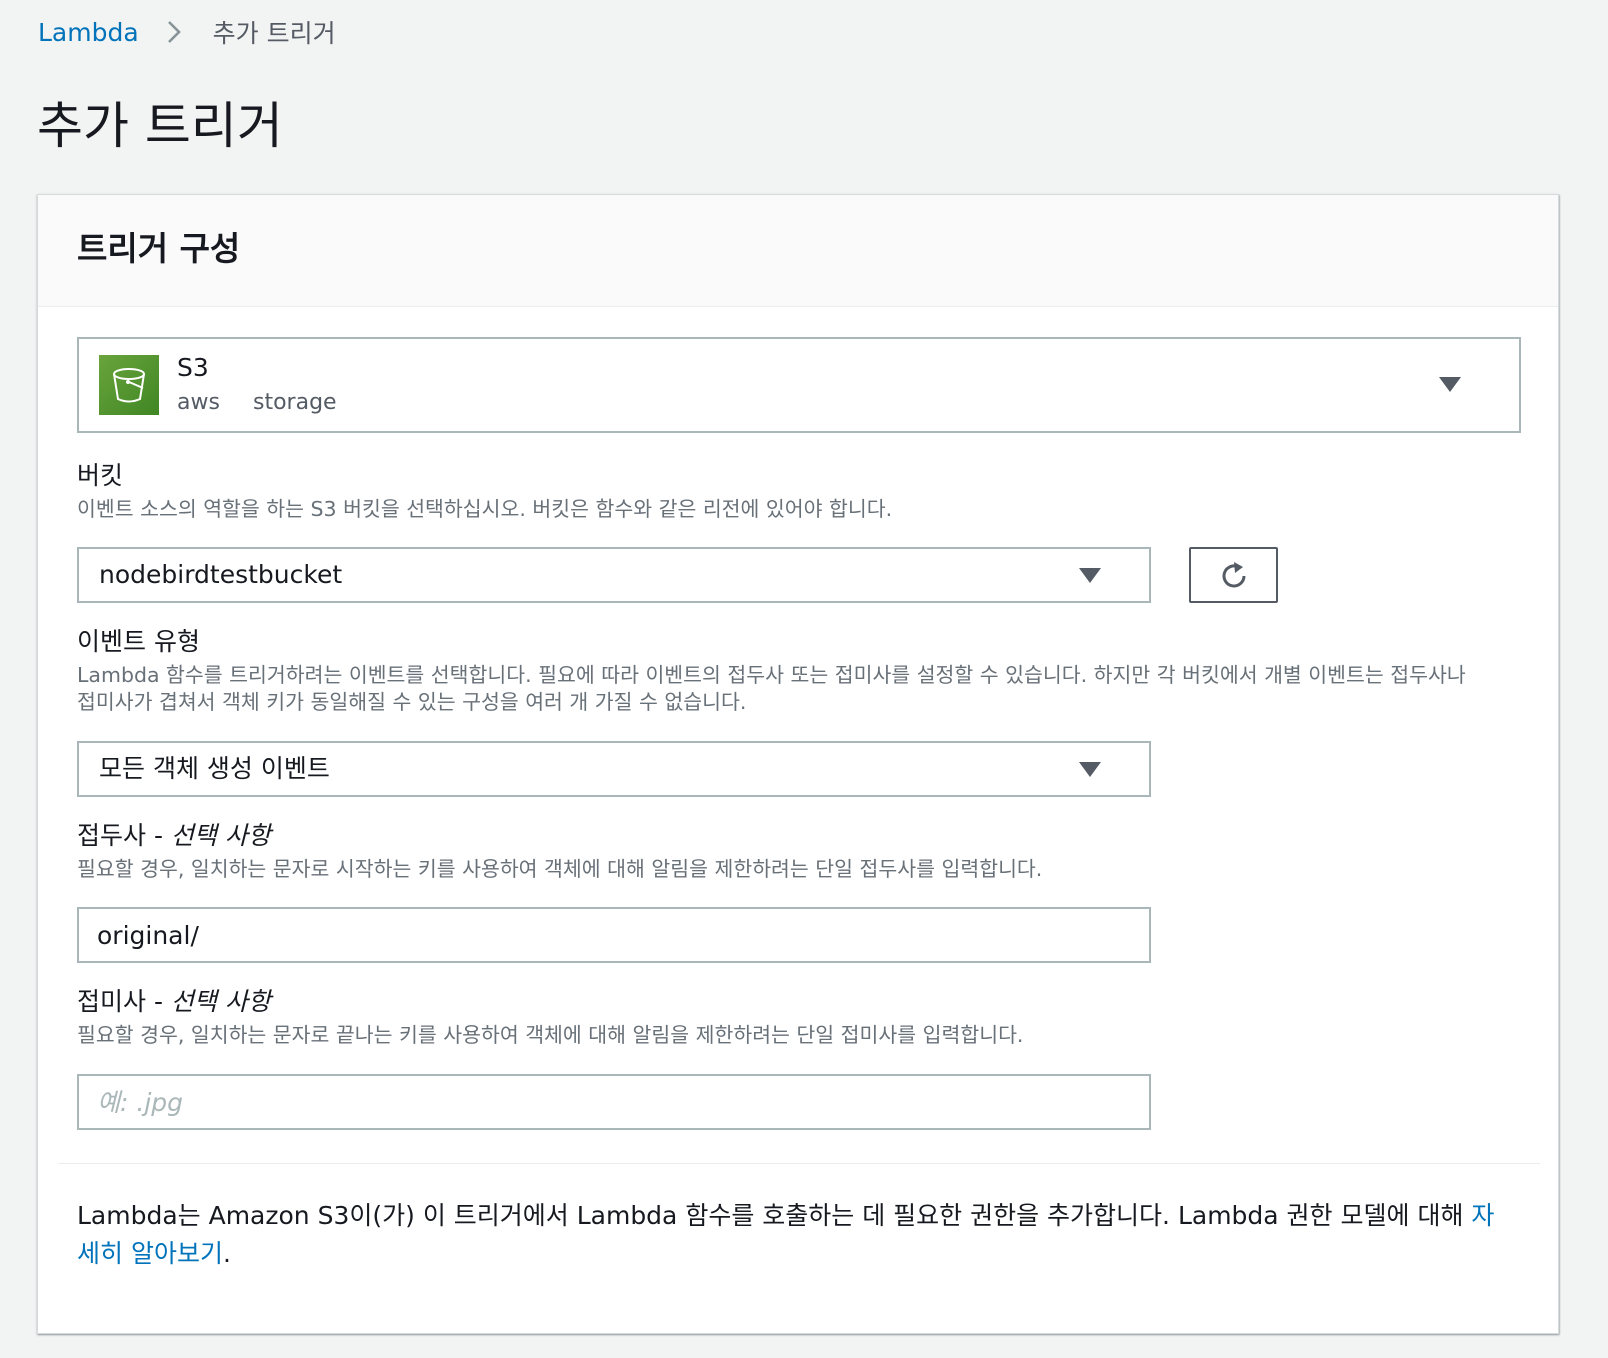  I want to click on breadcrumb-lambda-link: Lambda, so click(88, 32).